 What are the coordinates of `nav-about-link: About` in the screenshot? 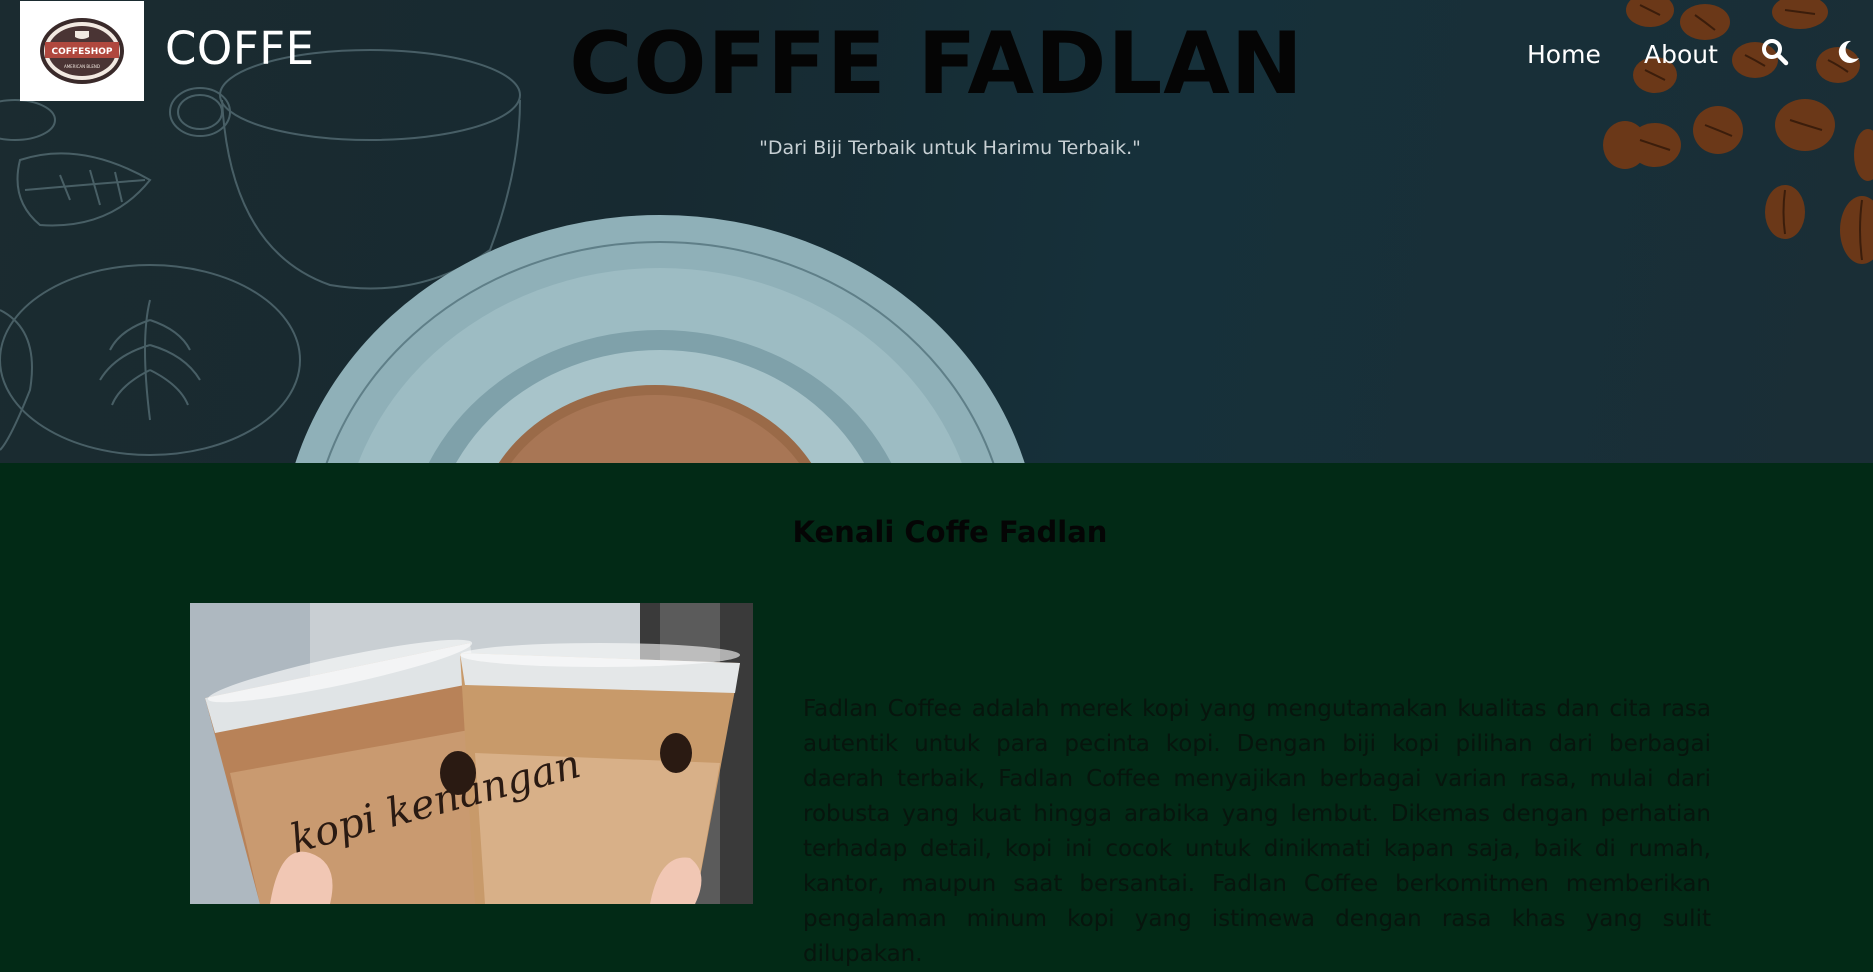 It's located at (1681, 54).